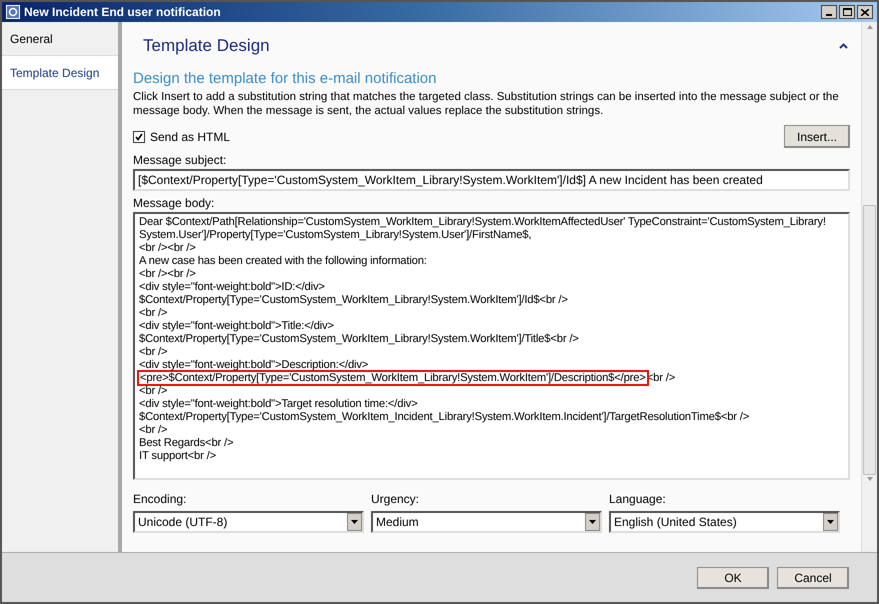  What do you see at coordinates (398, 522) in the screenshot?
I see `dropdown-value: Medium` at bounding box center [398, 522].